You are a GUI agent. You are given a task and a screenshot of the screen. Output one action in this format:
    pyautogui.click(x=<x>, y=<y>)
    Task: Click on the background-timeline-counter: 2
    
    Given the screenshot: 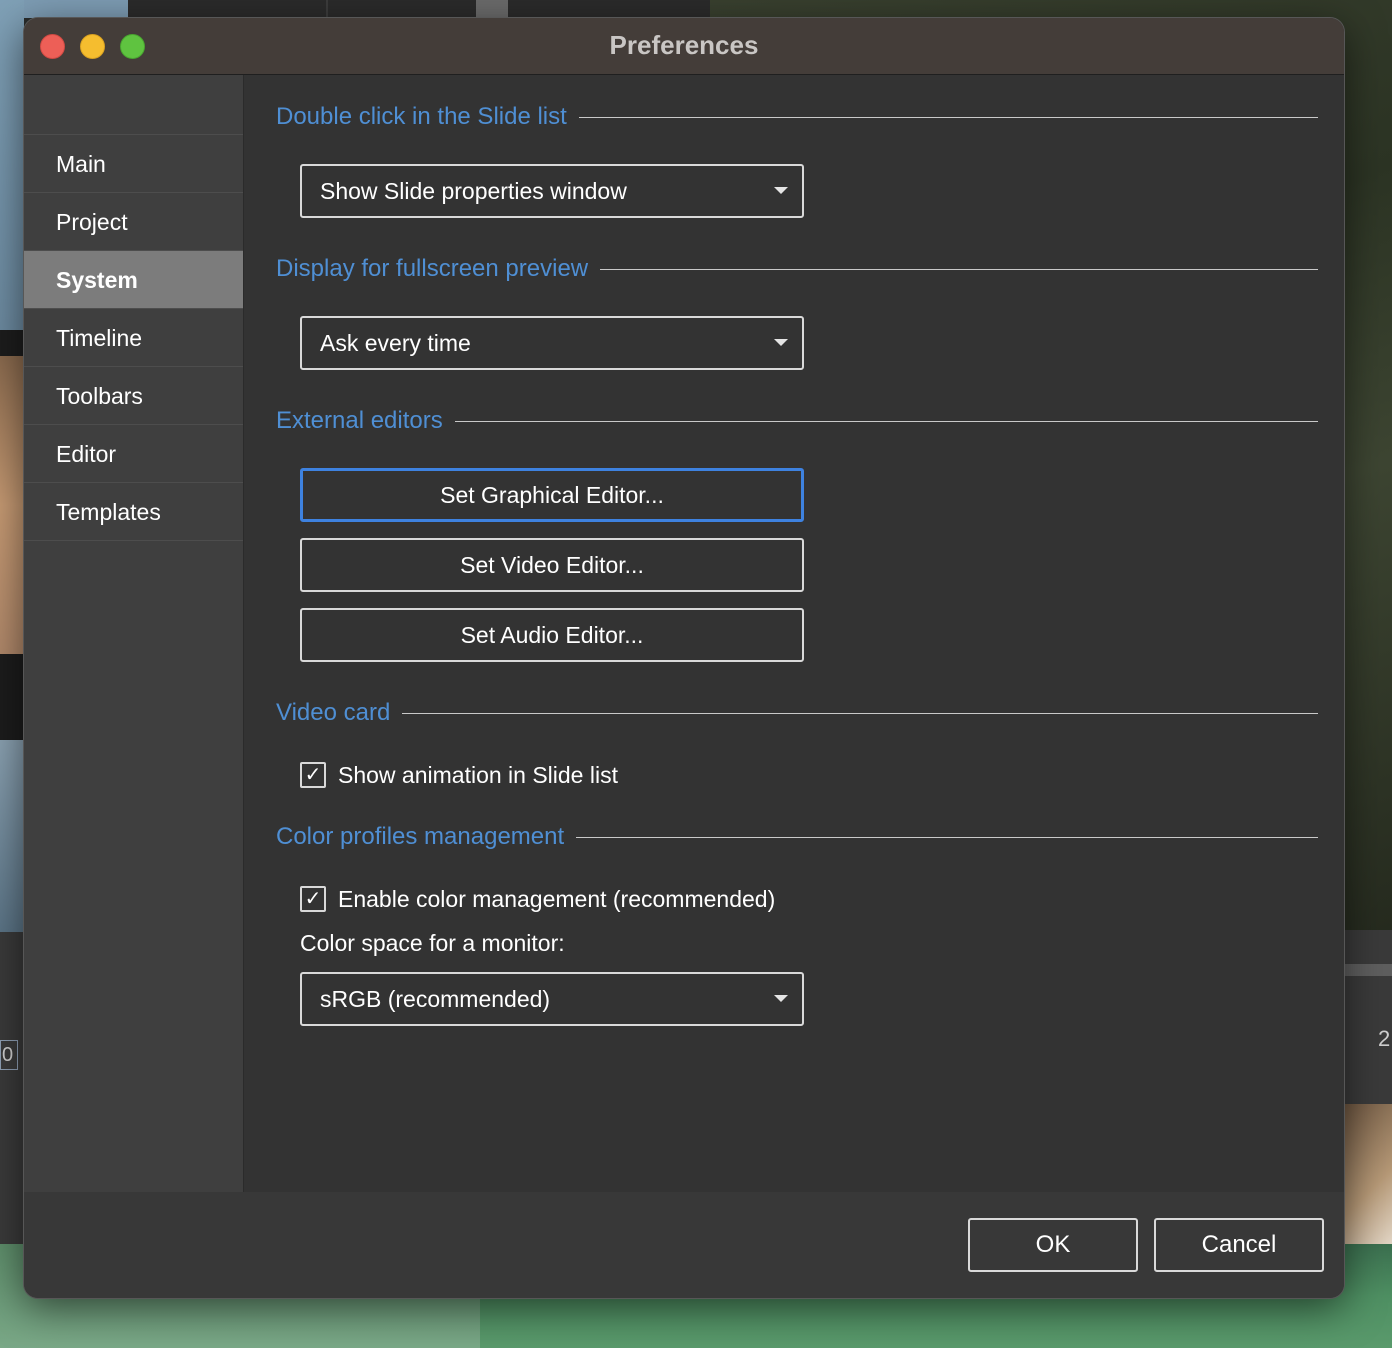 What is the action you would take?
    pyautogui.click(x=1384, y=1038)
    